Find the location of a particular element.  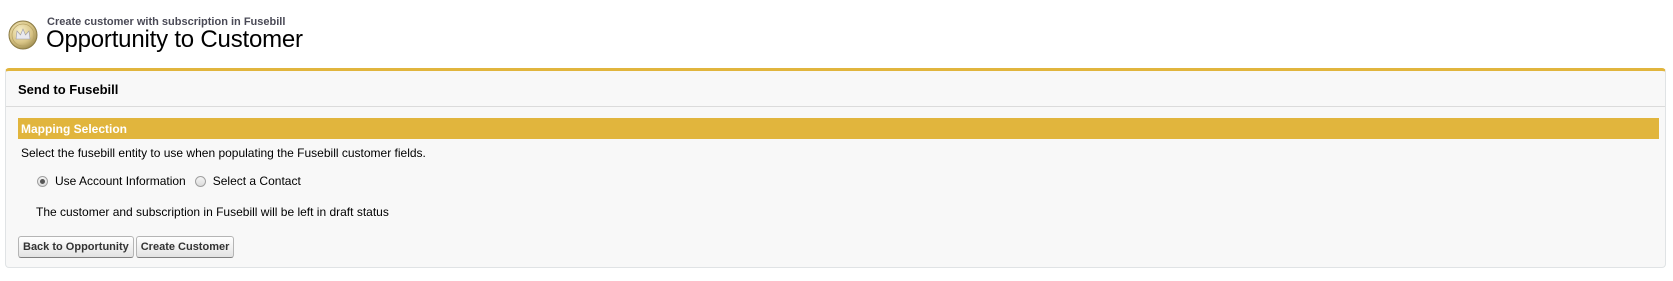

opportunity-crown-icon is located at coordinates (23, 35).